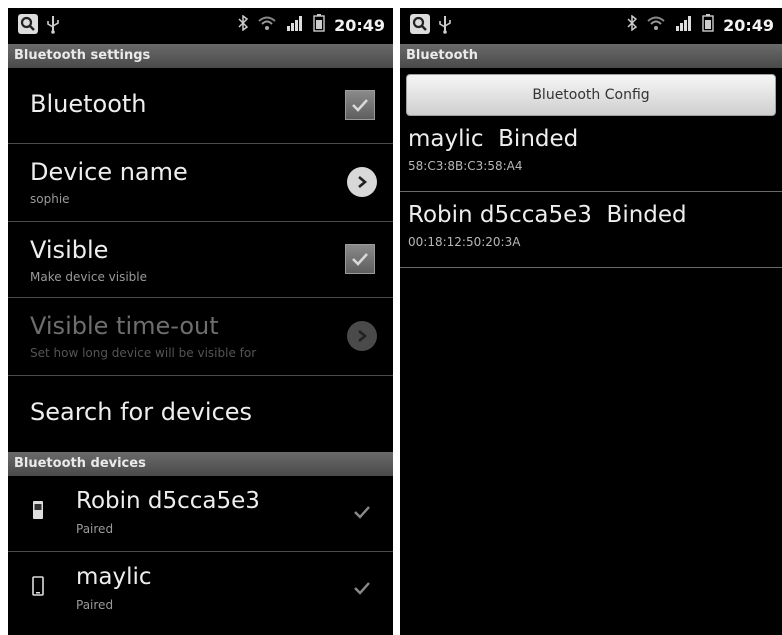  What do you see at coordinates (591, 230) in the screenshot?
I see `bound-device-item: Robin d5cca5e3 Binded 00:18:12:50:20:3A` at bounding box center [591, 230].